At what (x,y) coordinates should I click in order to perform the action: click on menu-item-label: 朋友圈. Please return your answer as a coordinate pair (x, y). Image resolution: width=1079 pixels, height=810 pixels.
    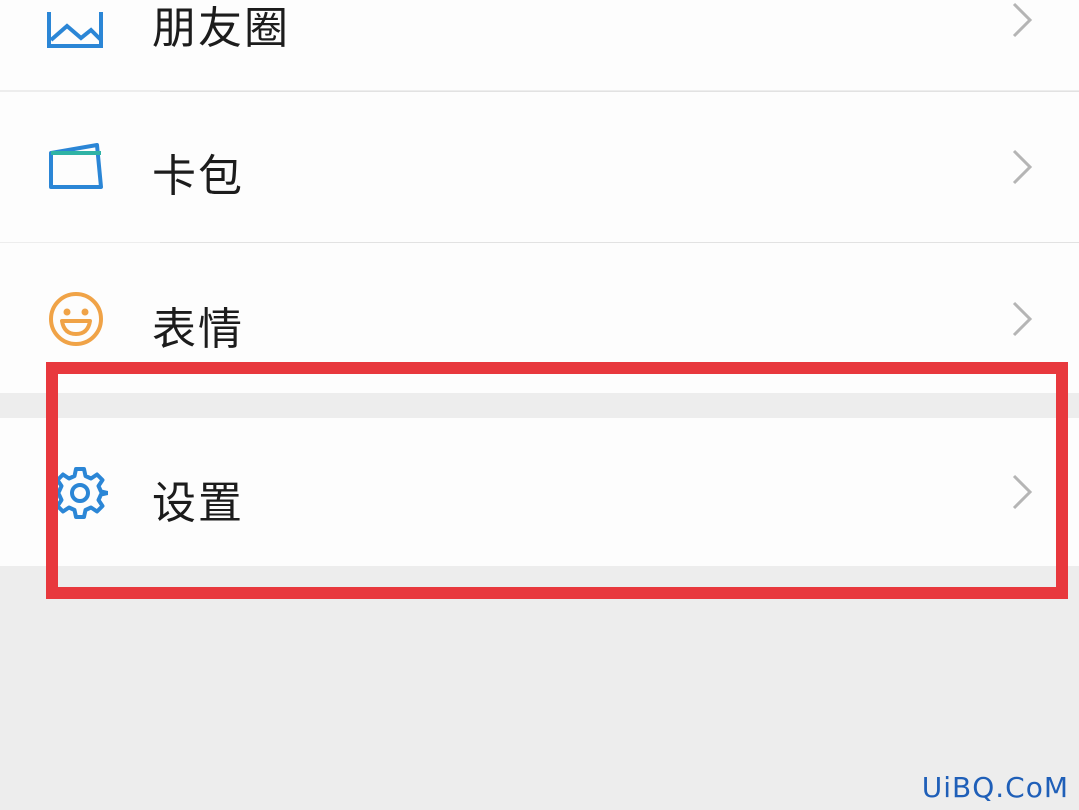
    Looking at the image, I should click on (221, 28).